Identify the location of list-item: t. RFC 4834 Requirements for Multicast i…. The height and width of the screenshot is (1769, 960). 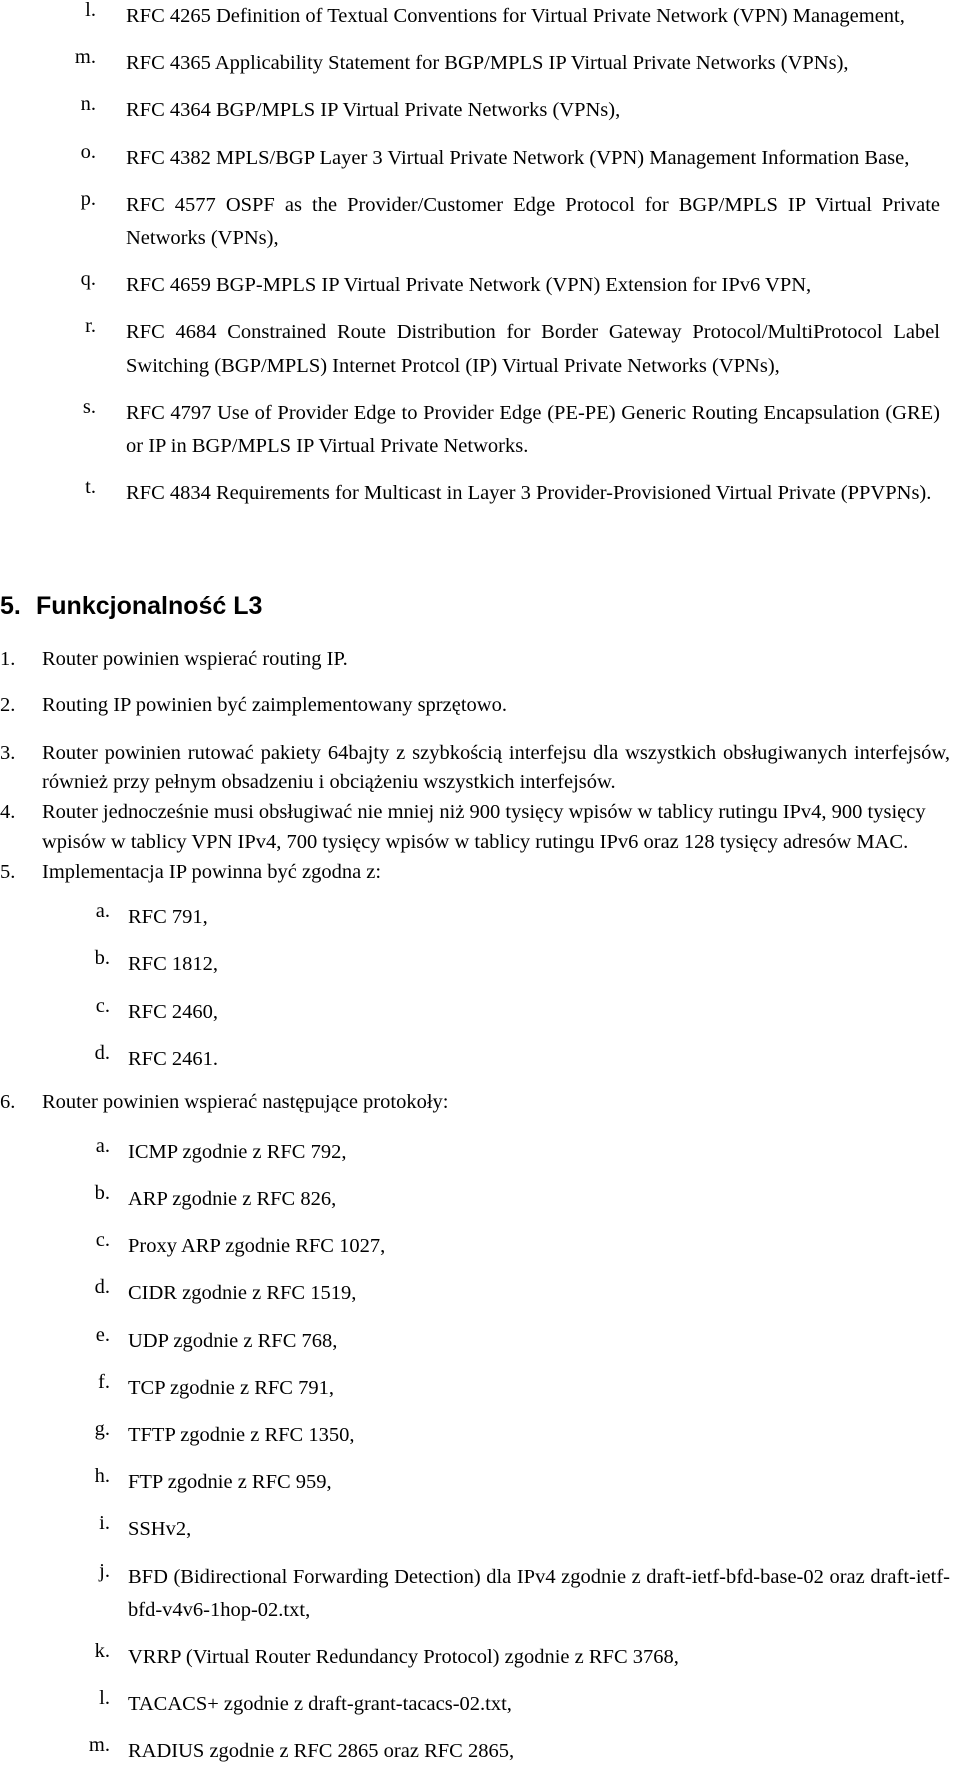
(475, 493).